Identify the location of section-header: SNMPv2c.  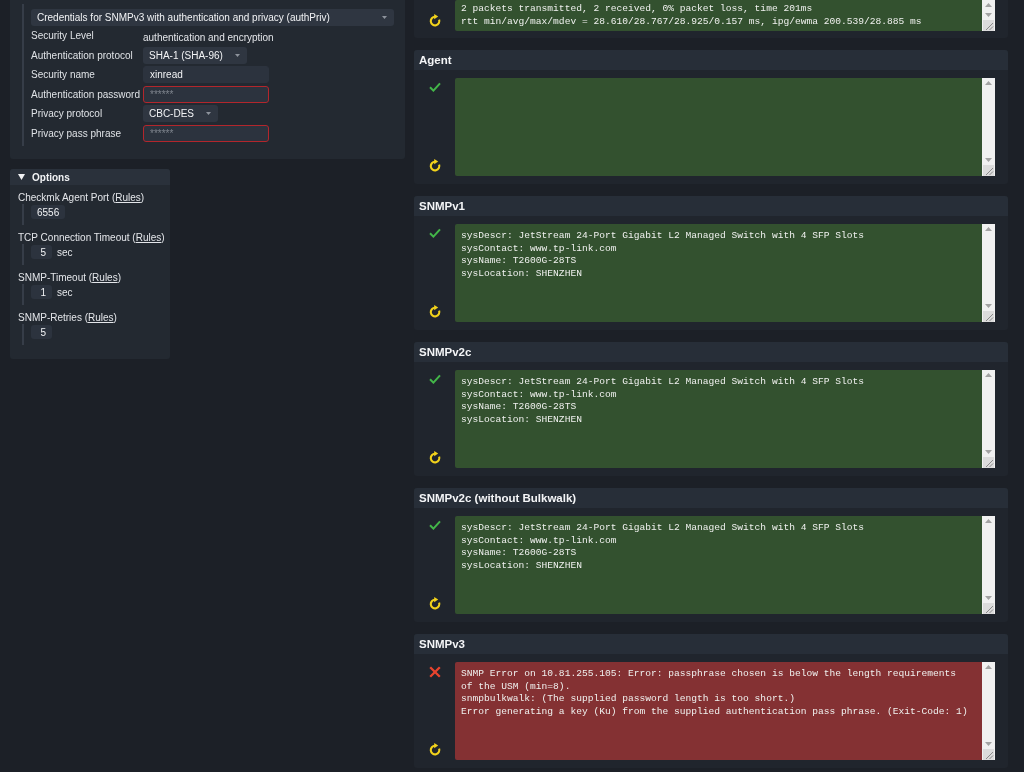
(711, 352).